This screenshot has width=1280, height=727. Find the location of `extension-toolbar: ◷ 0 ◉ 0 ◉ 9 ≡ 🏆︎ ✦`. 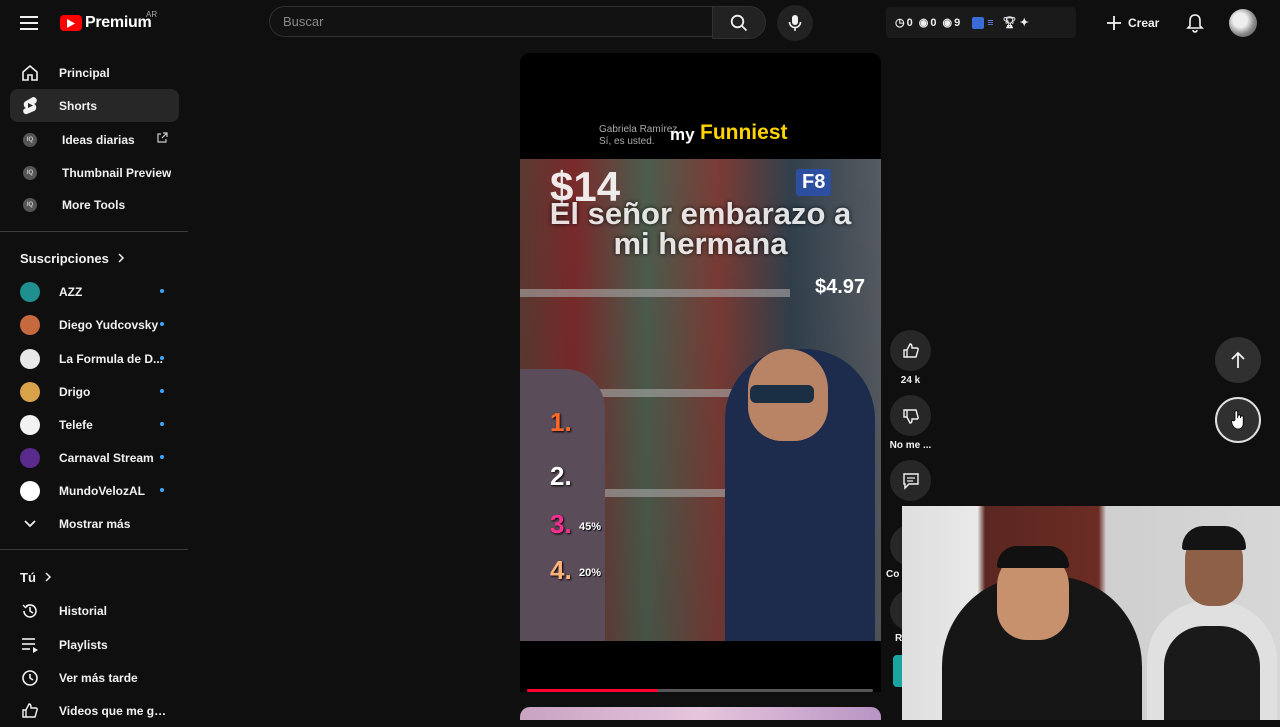

extension-toolbar: ◷ 0 ◉ 0 ◉ 9 ≡ 🏆︎ ✦ is located at coordinates (981, 22).